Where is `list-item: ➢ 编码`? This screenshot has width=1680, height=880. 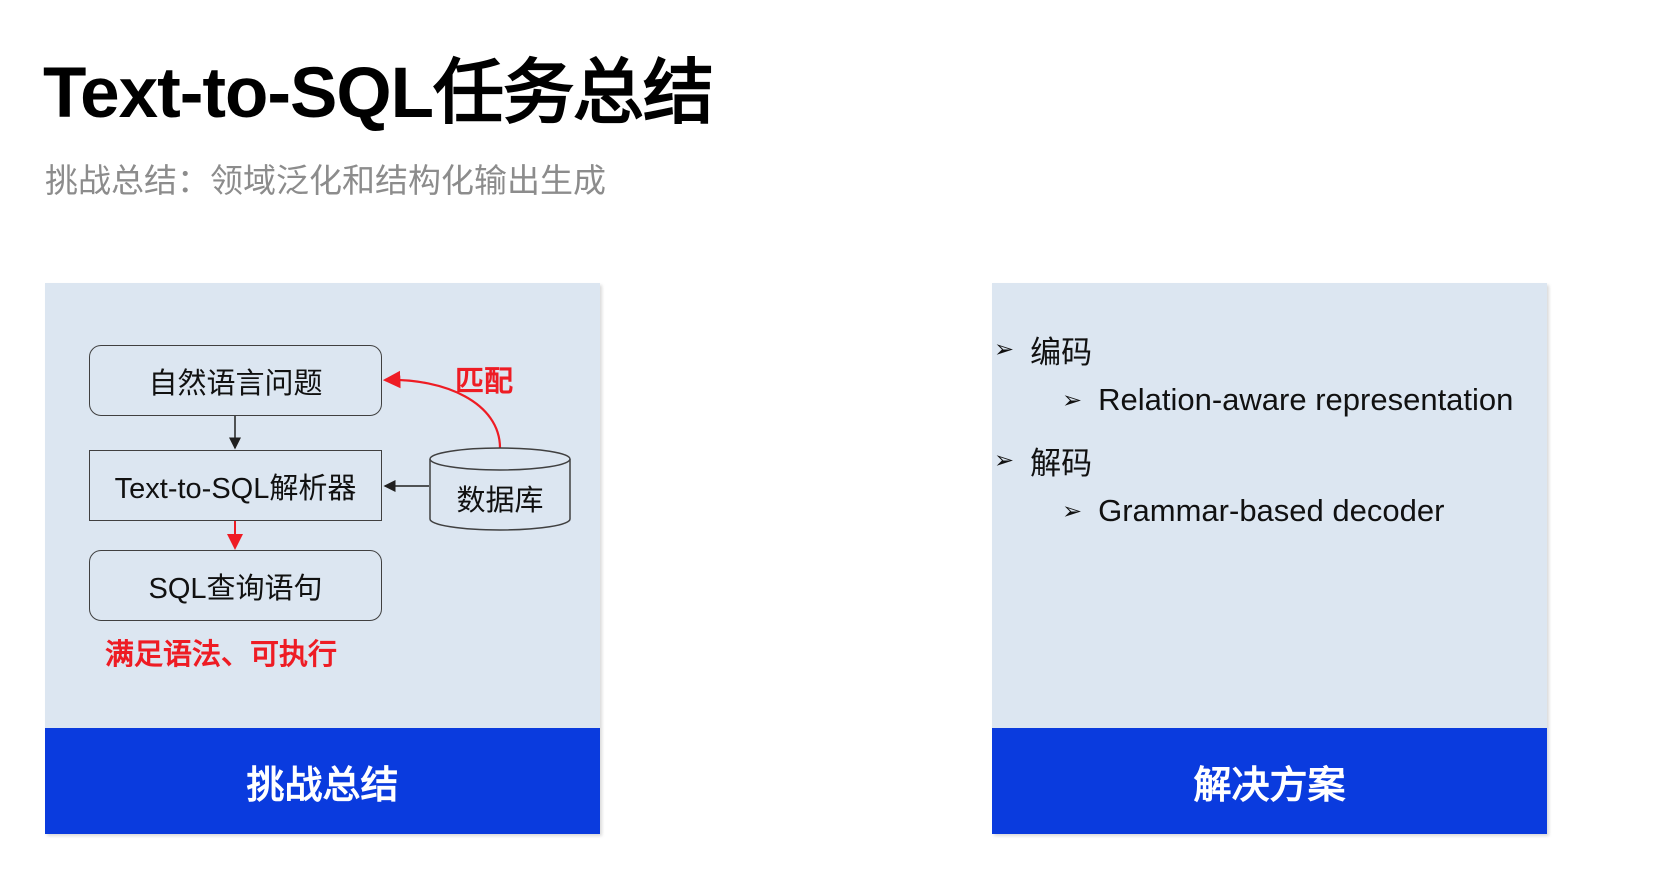 list-item: ➢ 编码 is located at coordinates (1043, 349).